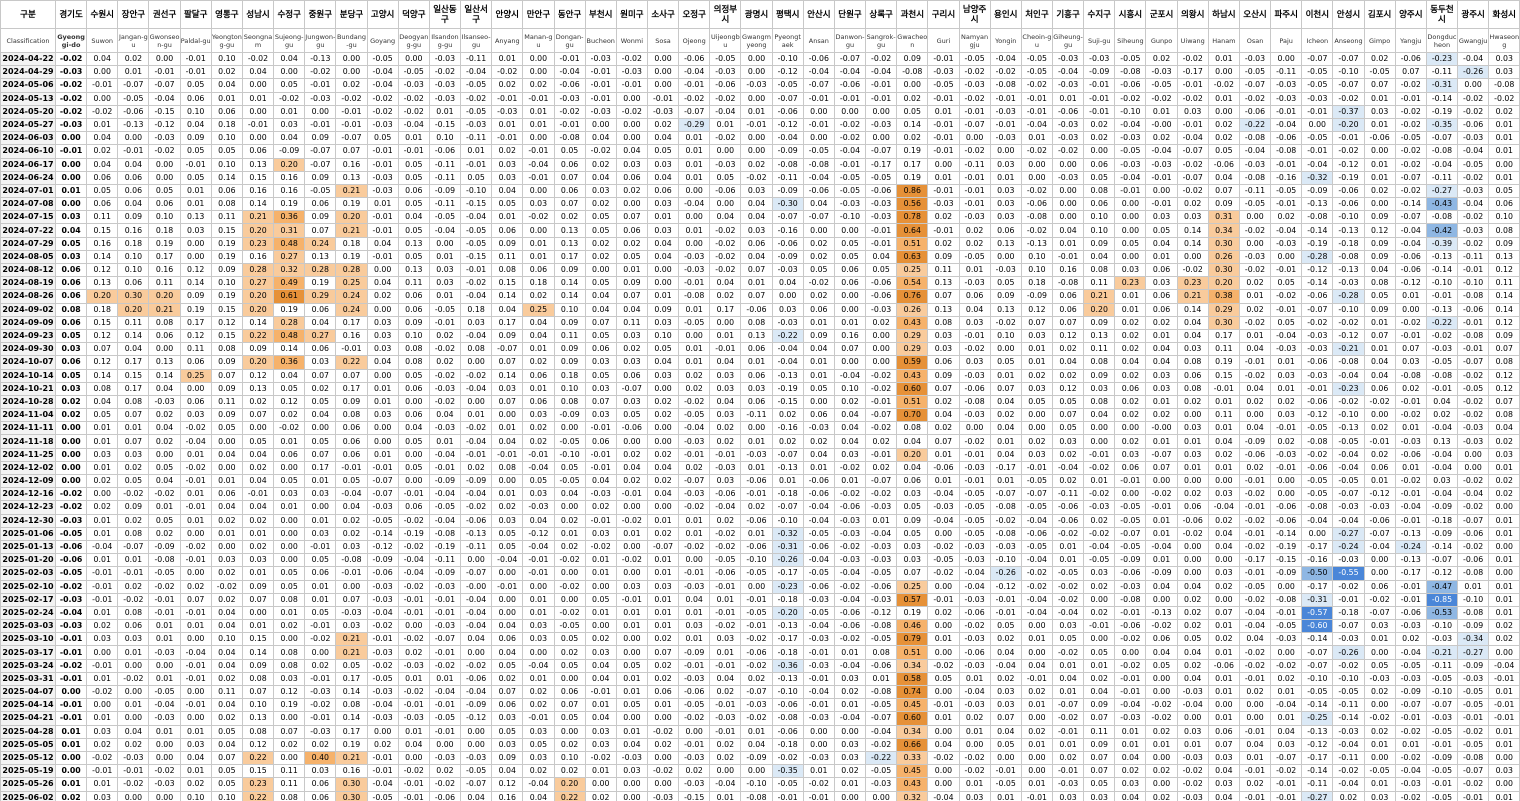 The height and width of the screenshot is (801, 1520). Describe the element at coordinates (1192, 14) in the screenshot. I see `column-header-ko: 의왕시` at that location.